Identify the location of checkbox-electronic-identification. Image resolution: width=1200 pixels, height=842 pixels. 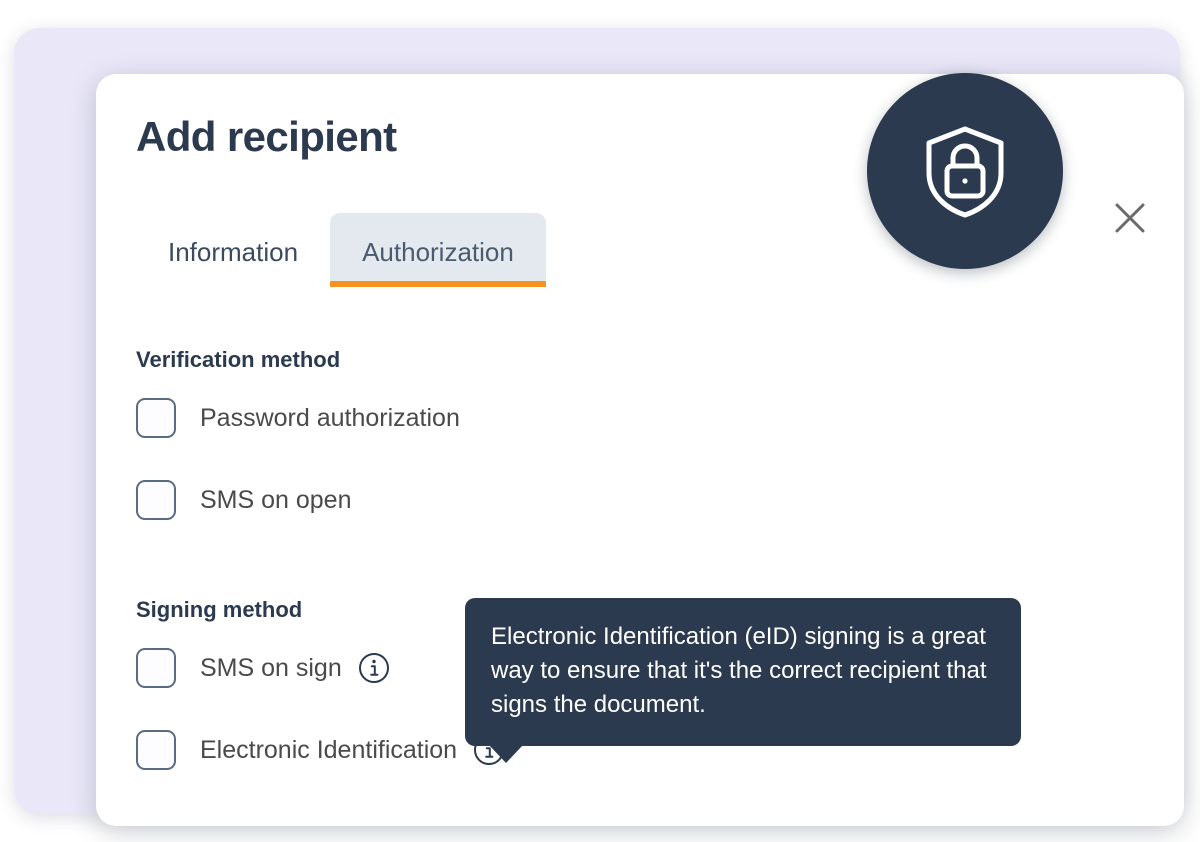
(156, 750).